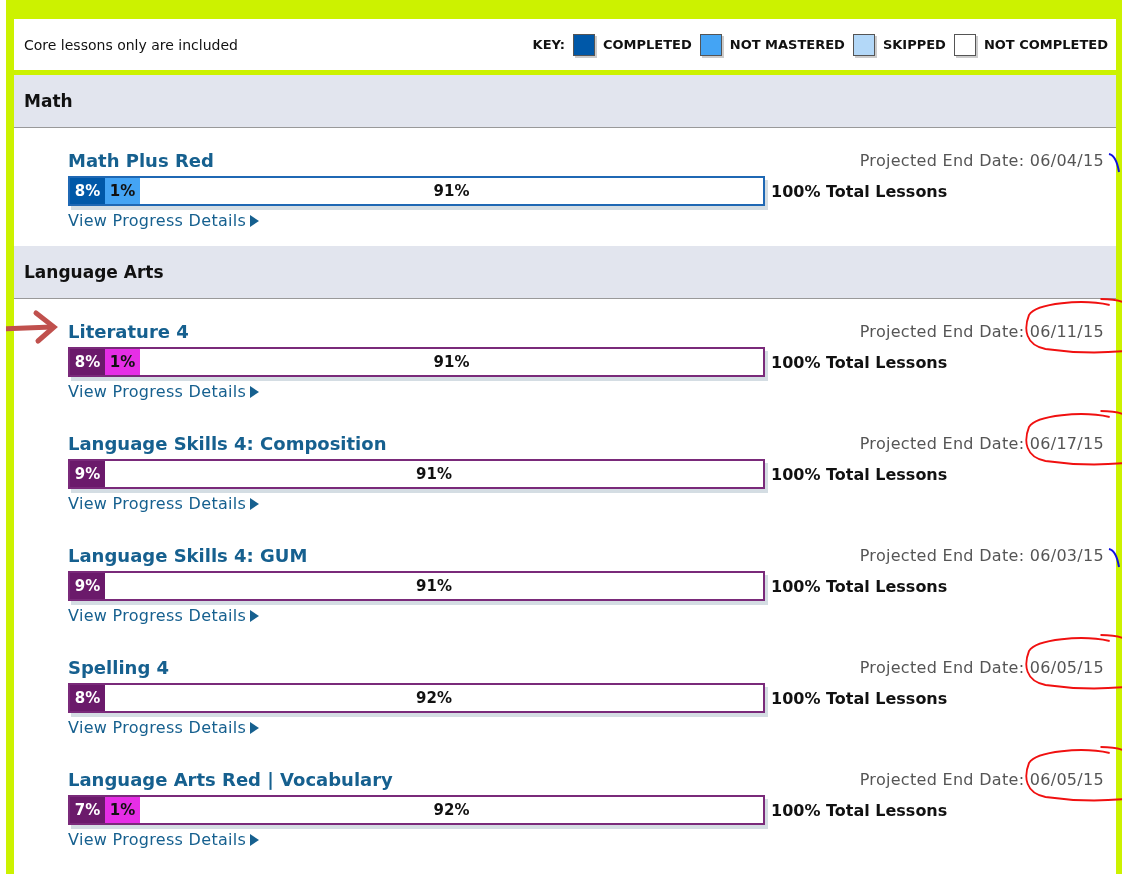 This screenshot has height=874, width=1122. What do you see at coordinates (141, 160) in the screenshot?
I see `course-title: Math Plus Red` at bounding box center [141, 160].